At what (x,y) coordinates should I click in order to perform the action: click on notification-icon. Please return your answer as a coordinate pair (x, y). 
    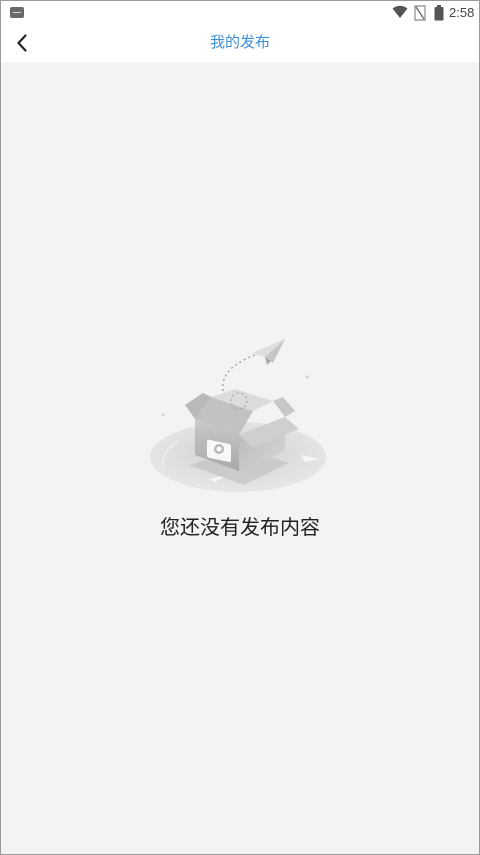
    Looking at the image, I should click on (17, 12).